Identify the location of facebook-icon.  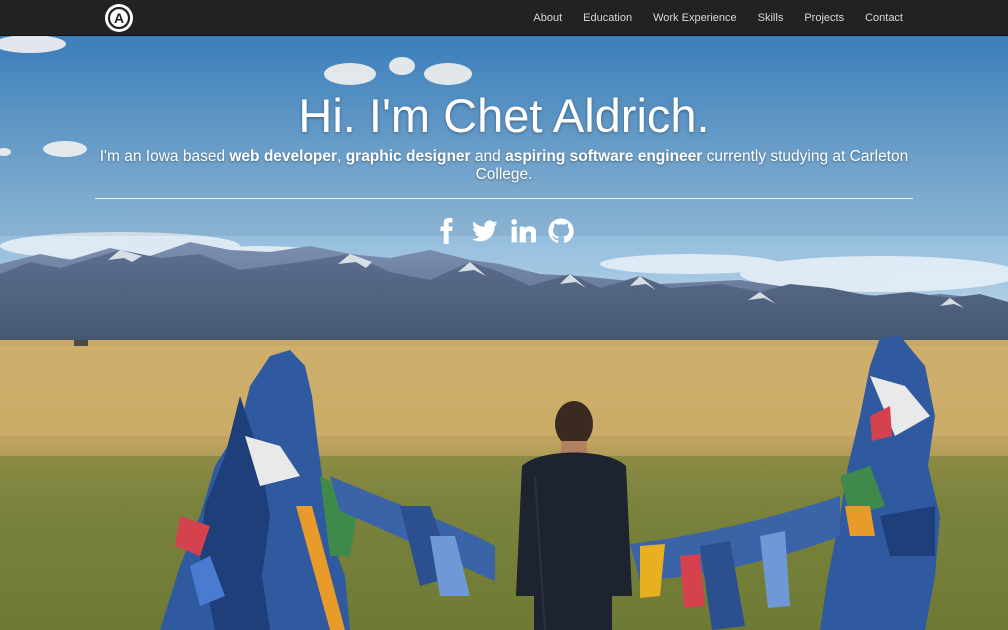
(446, 230).